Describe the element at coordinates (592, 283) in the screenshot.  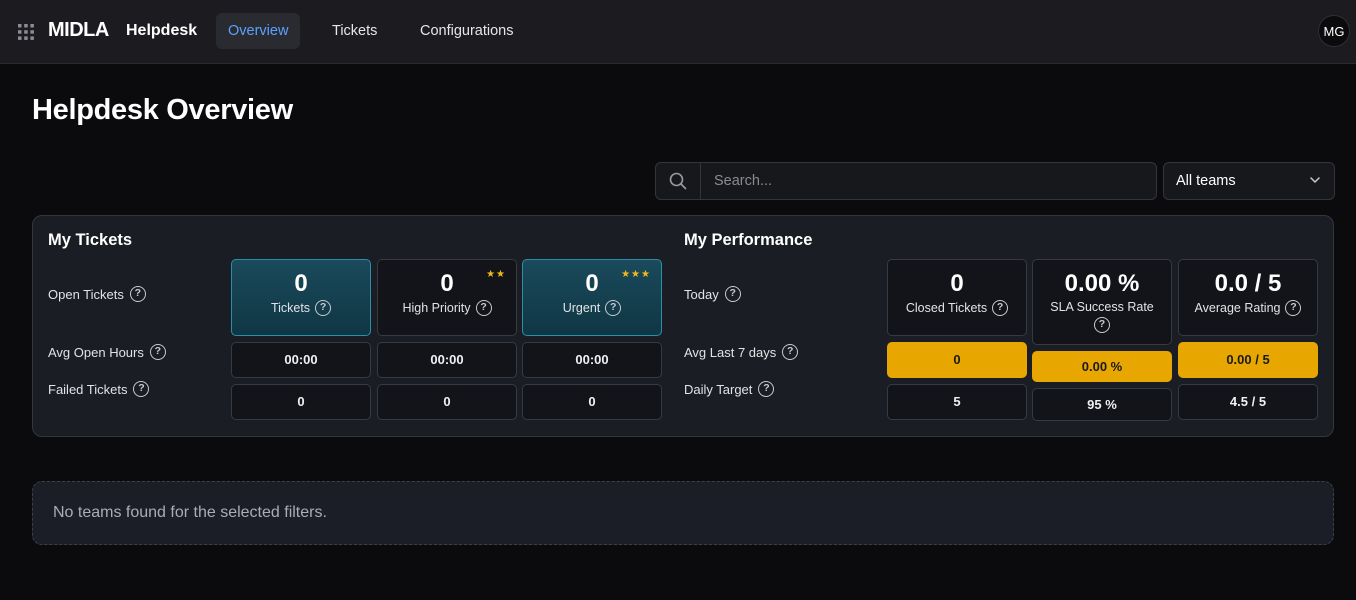
I see `urgent-count: 0` at that location.